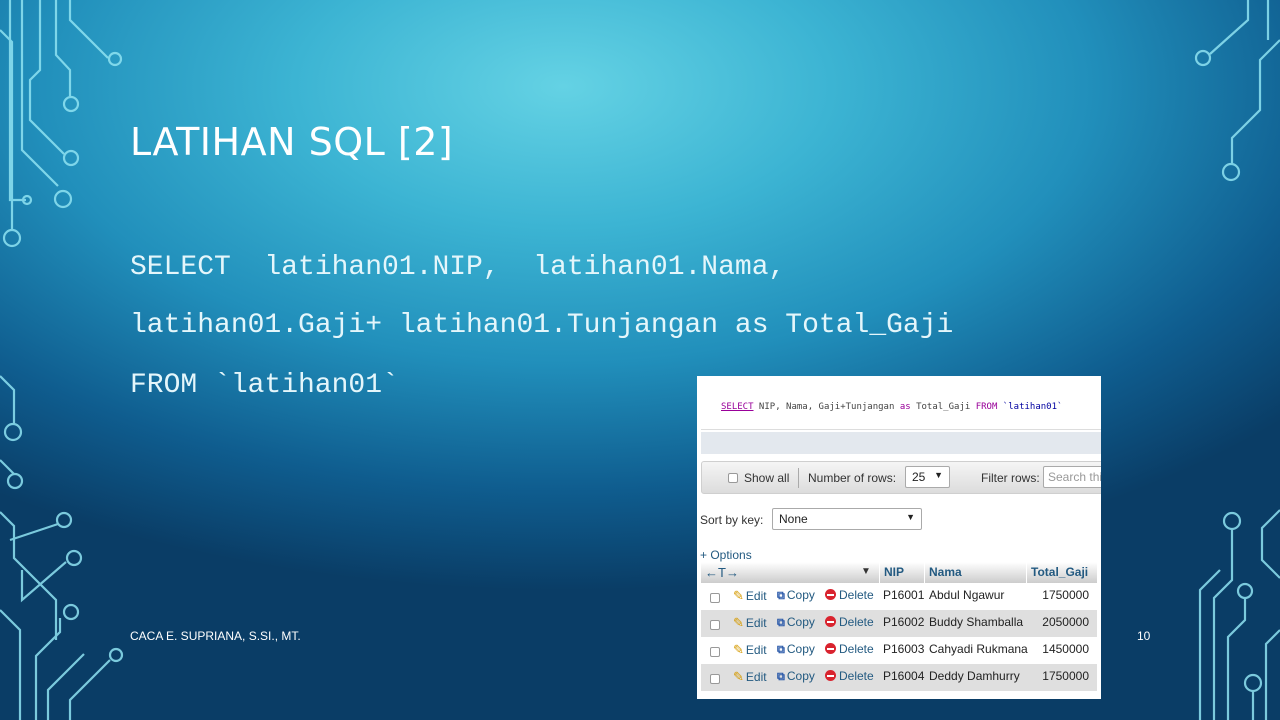  I want to click on sql-code-line-1: SELECT latihan01.NIP, latihan01.Nama,, so click(458, 267).